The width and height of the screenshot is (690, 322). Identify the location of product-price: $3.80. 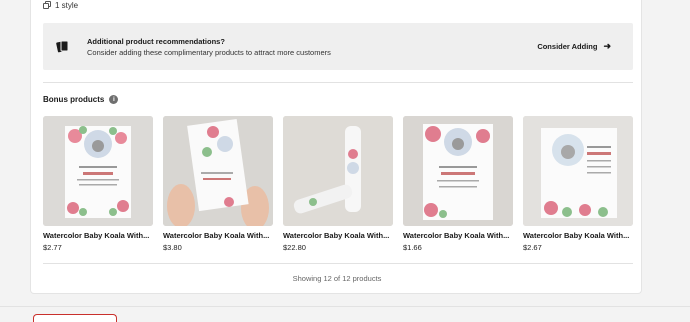
(172, 247).